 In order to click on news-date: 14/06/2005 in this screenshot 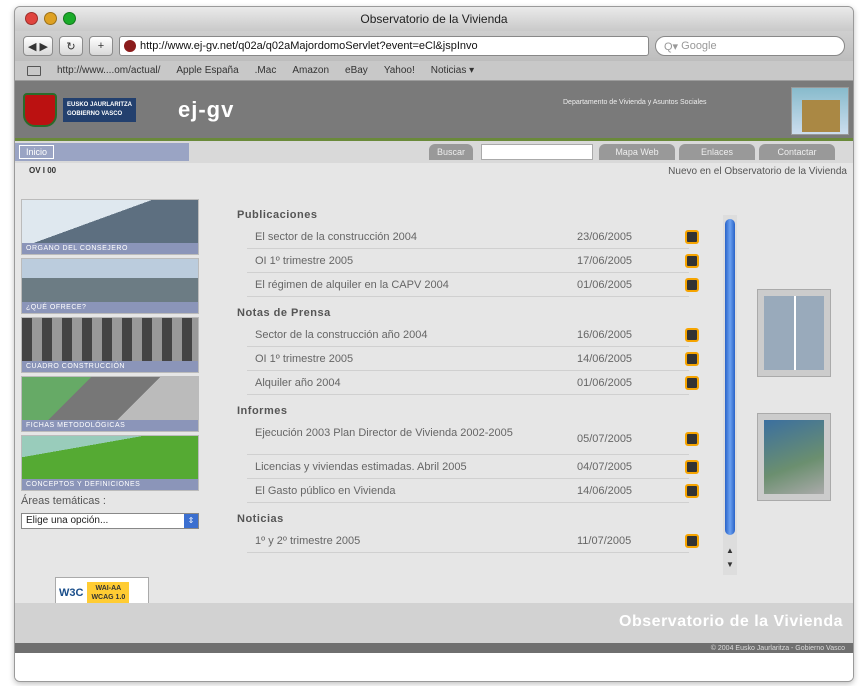, I will do `click(605, 491)`.